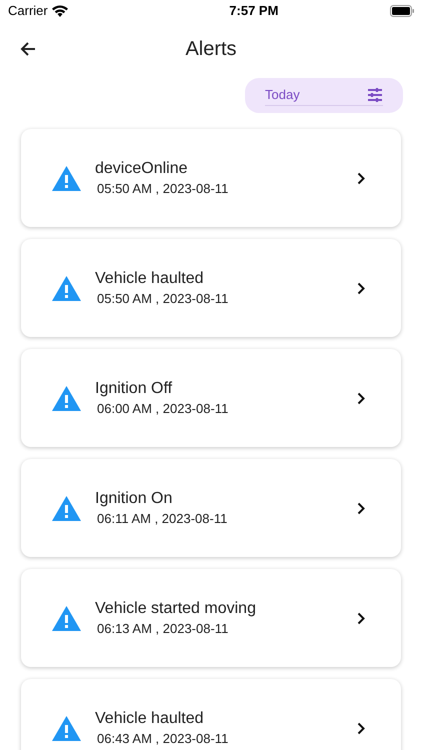 Image resolution: width=422 pixels, height=750 pixels. I want to click on back-arrow-icon, so click(28, 49).